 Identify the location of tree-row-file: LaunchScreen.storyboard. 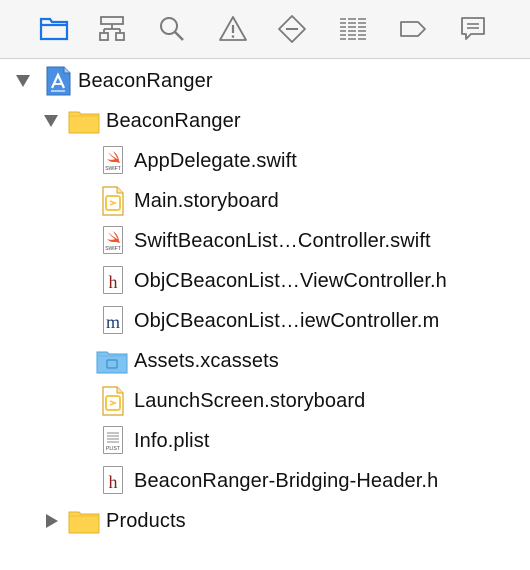
(265, 401).